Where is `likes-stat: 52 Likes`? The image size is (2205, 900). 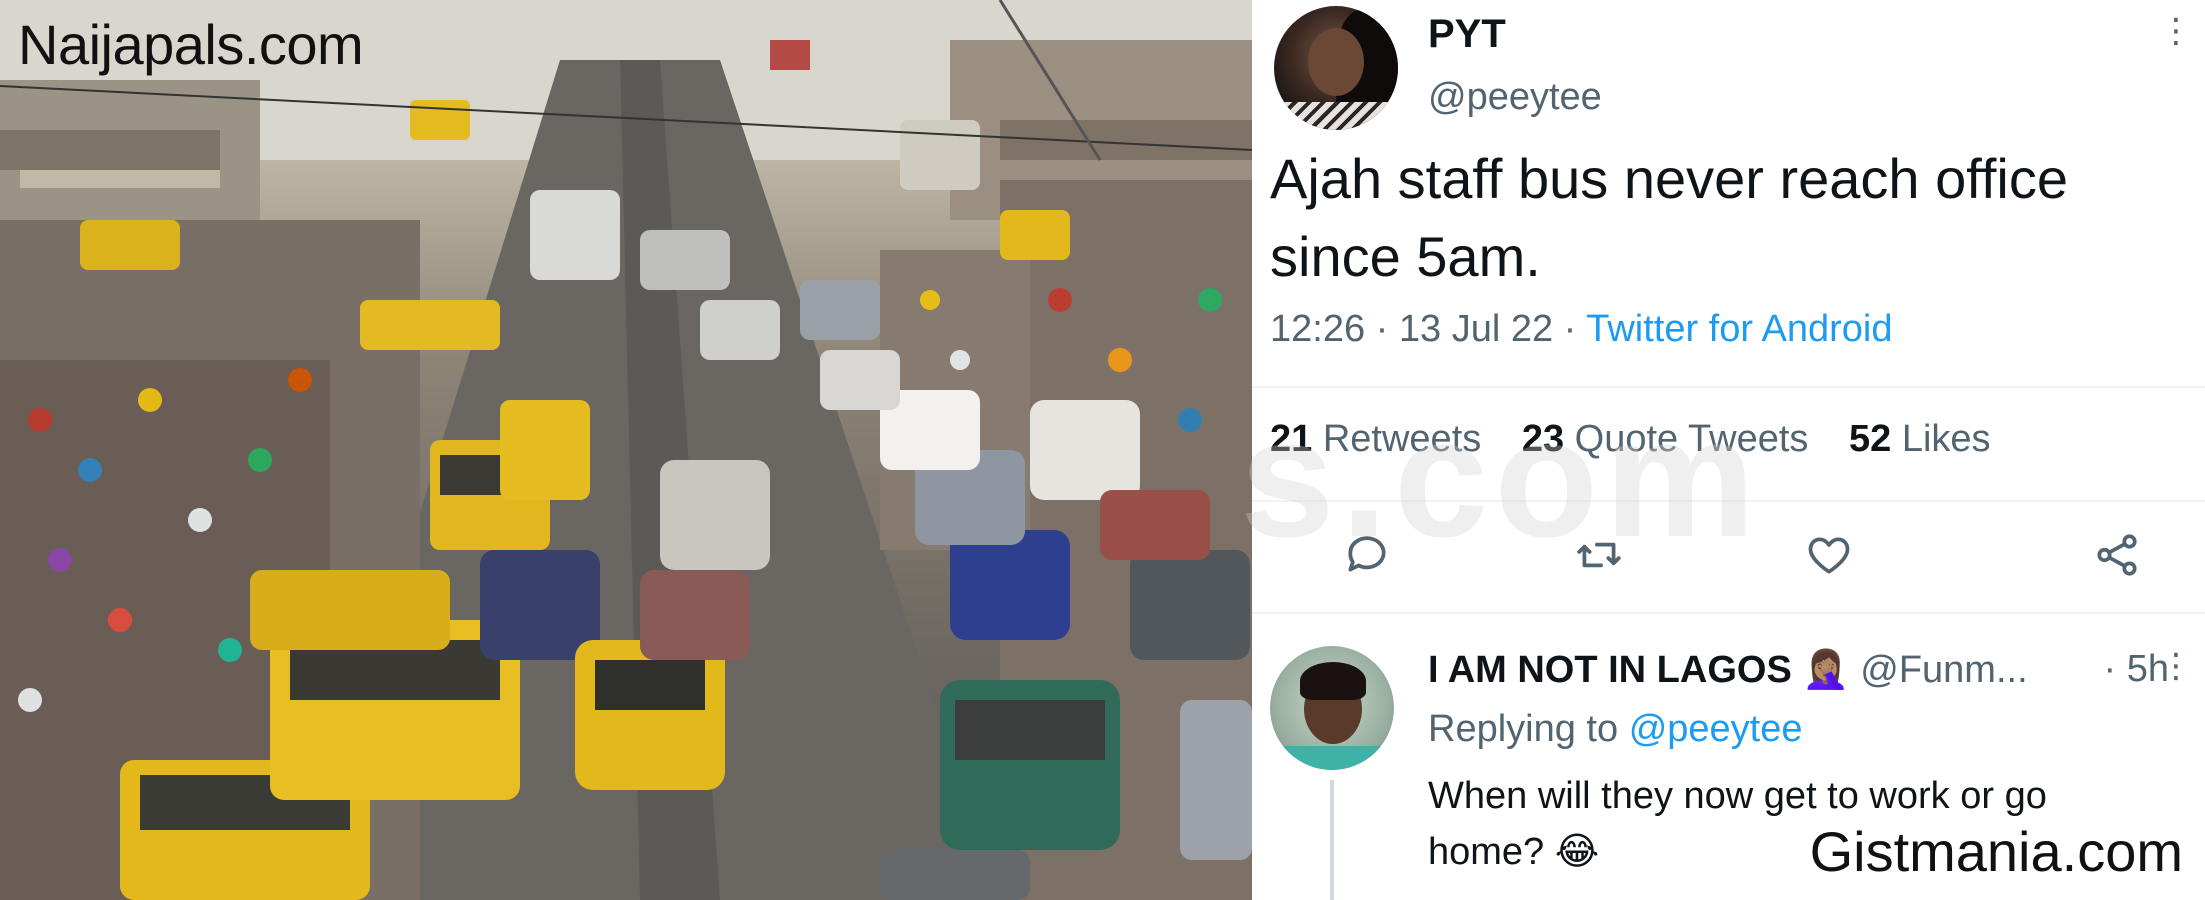 likes-stat: 52 Likes is located at coordinates (1920, 439).